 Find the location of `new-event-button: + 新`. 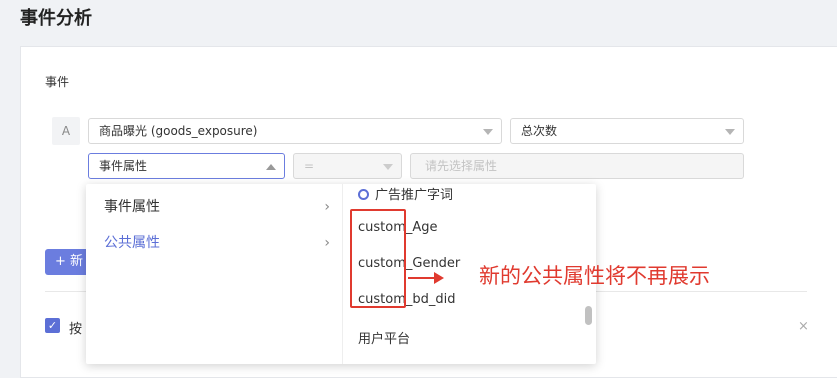

new-event-button: + 新 is located at coordinates (68, 262).